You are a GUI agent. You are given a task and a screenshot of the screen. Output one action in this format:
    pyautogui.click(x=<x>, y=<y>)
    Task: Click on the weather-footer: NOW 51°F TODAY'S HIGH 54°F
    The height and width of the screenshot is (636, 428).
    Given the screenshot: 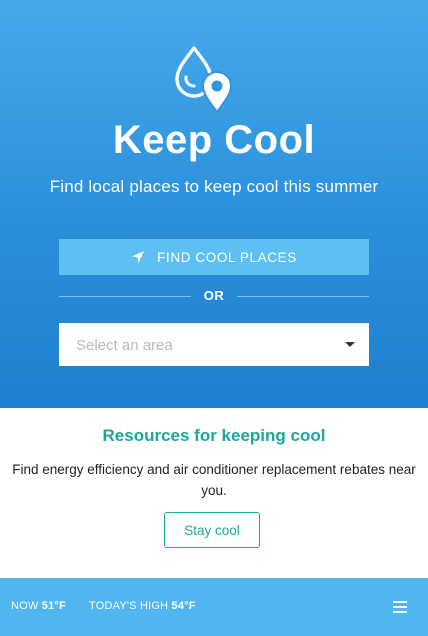 What is the action you would take?
    pyautogui.click(x=214, y=607)
    